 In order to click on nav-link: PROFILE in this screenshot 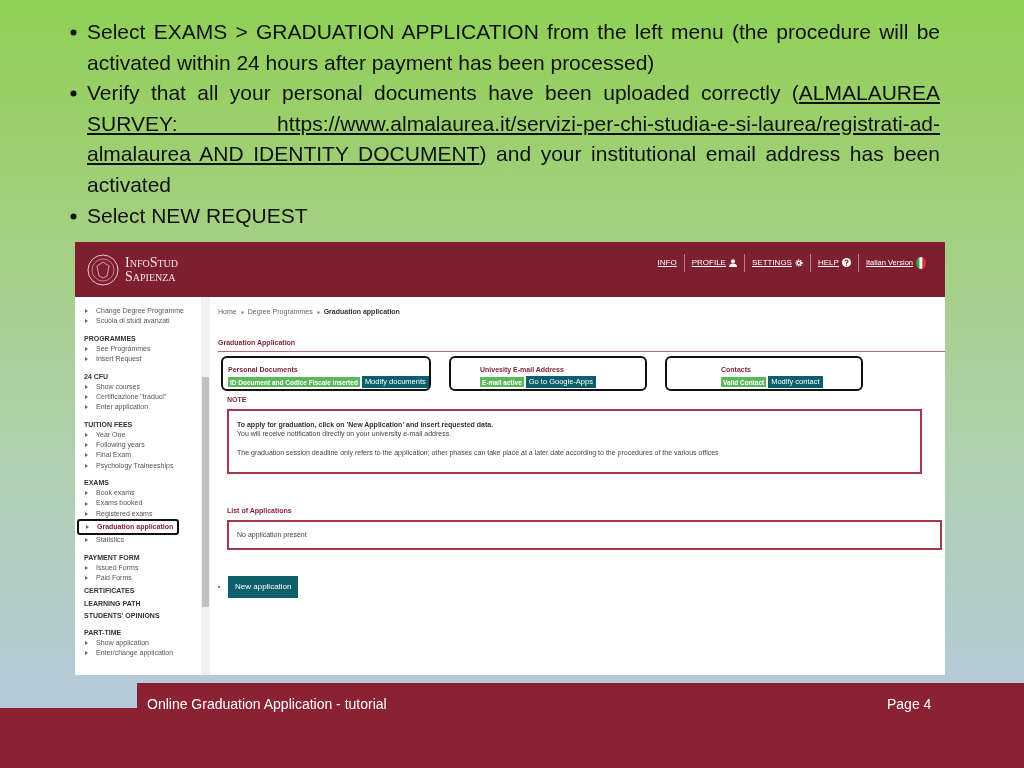, I will do `click(713, 262)`.